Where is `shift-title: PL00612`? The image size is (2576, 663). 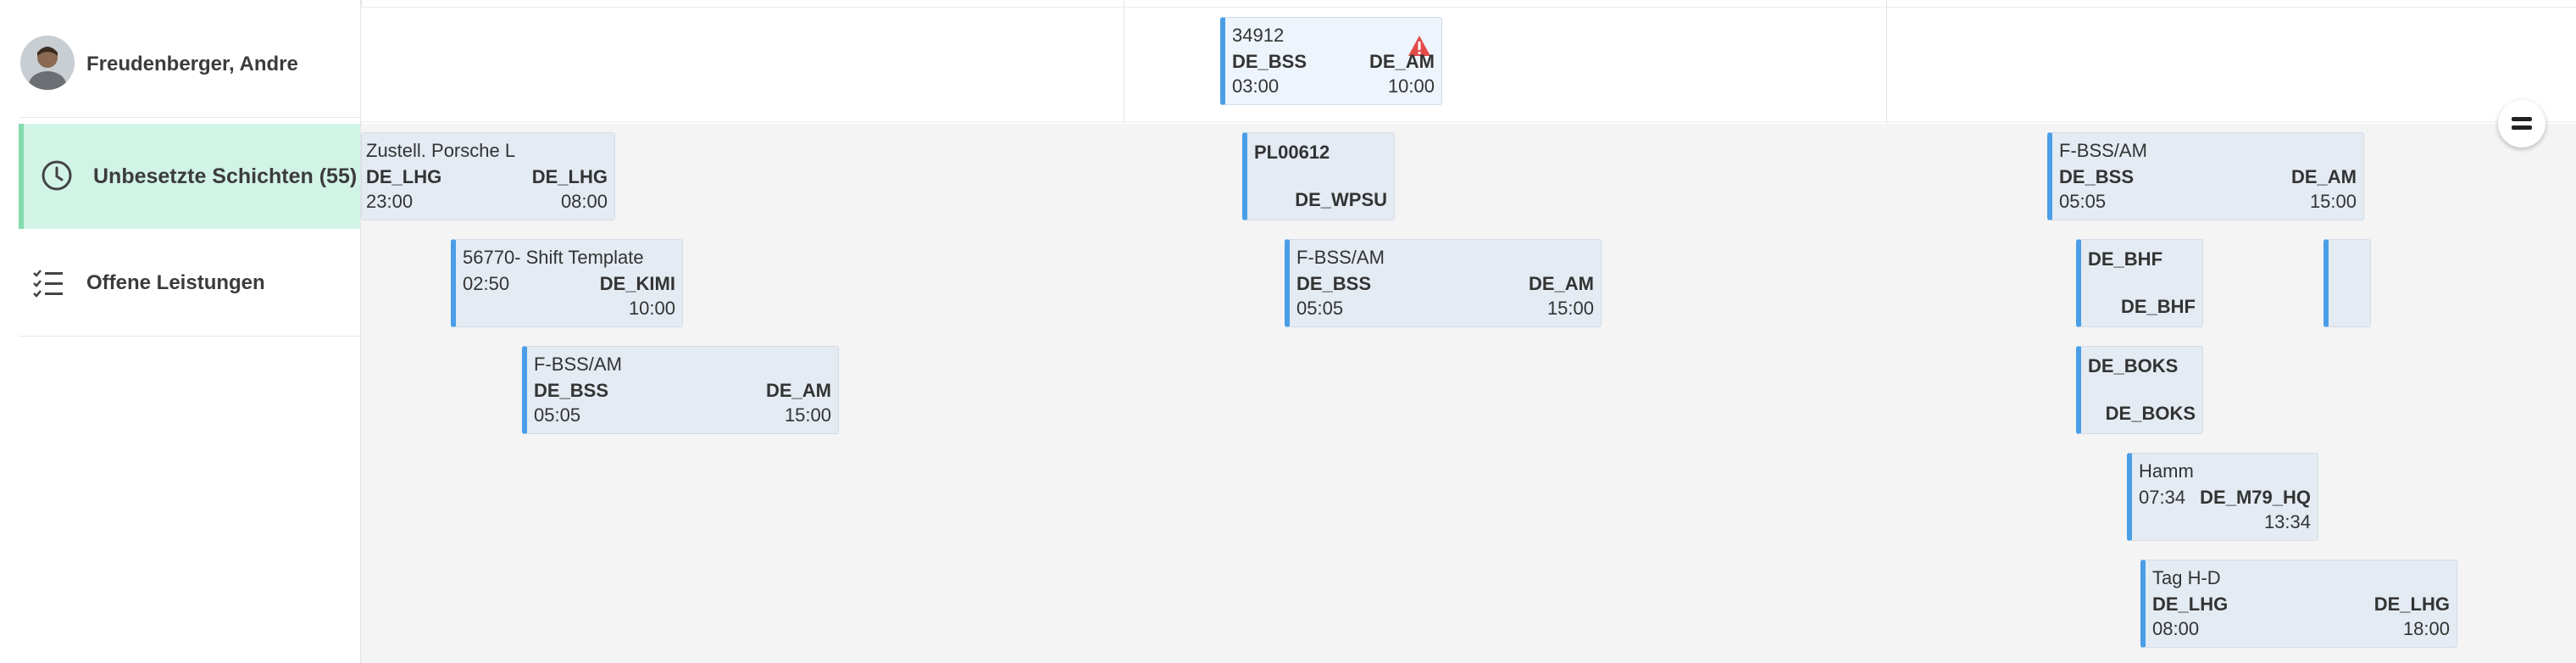 shift-title: PL00612 is located at coordinates (1292, 152).